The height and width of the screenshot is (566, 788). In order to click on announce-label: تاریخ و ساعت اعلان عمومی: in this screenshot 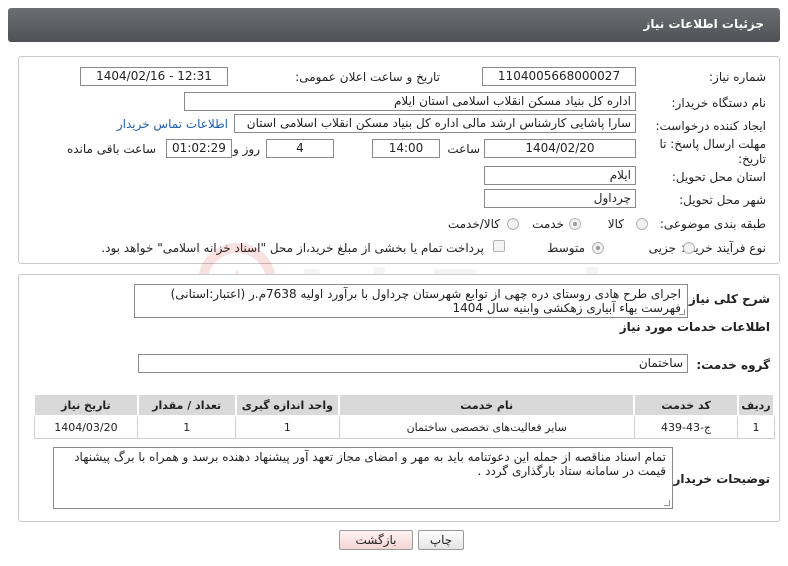, I will do `click(367, 77)`.